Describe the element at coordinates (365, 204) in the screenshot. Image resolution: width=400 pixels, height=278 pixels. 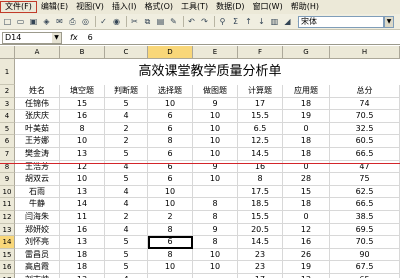
I see `score-cell: 66.5` at that location.